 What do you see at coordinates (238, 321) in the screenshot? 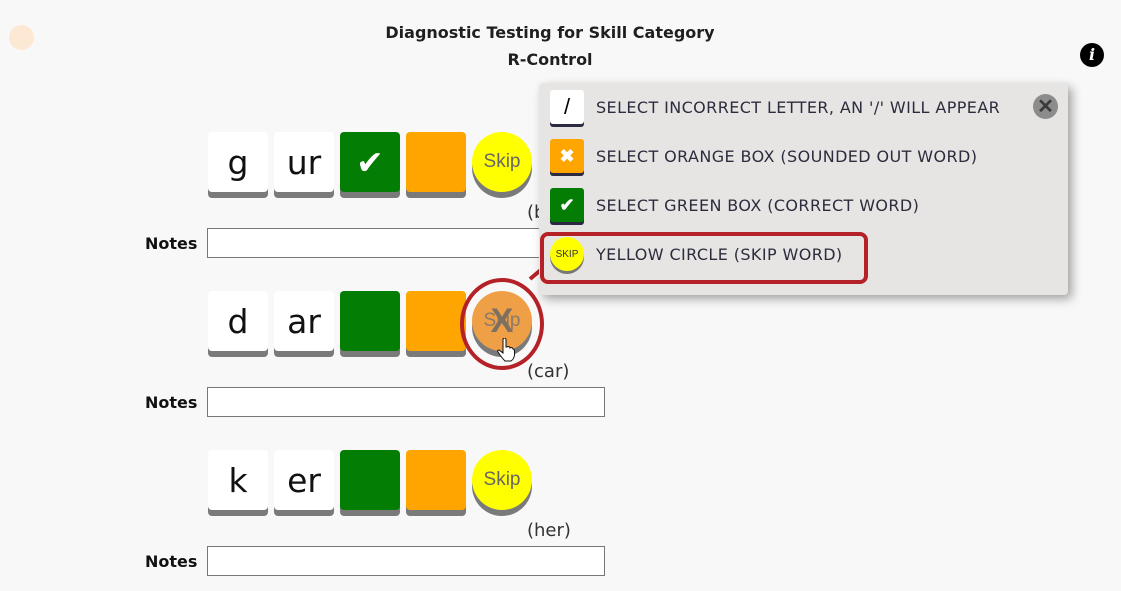
I see `letter-tile: d` at bounding box center [238, 321].